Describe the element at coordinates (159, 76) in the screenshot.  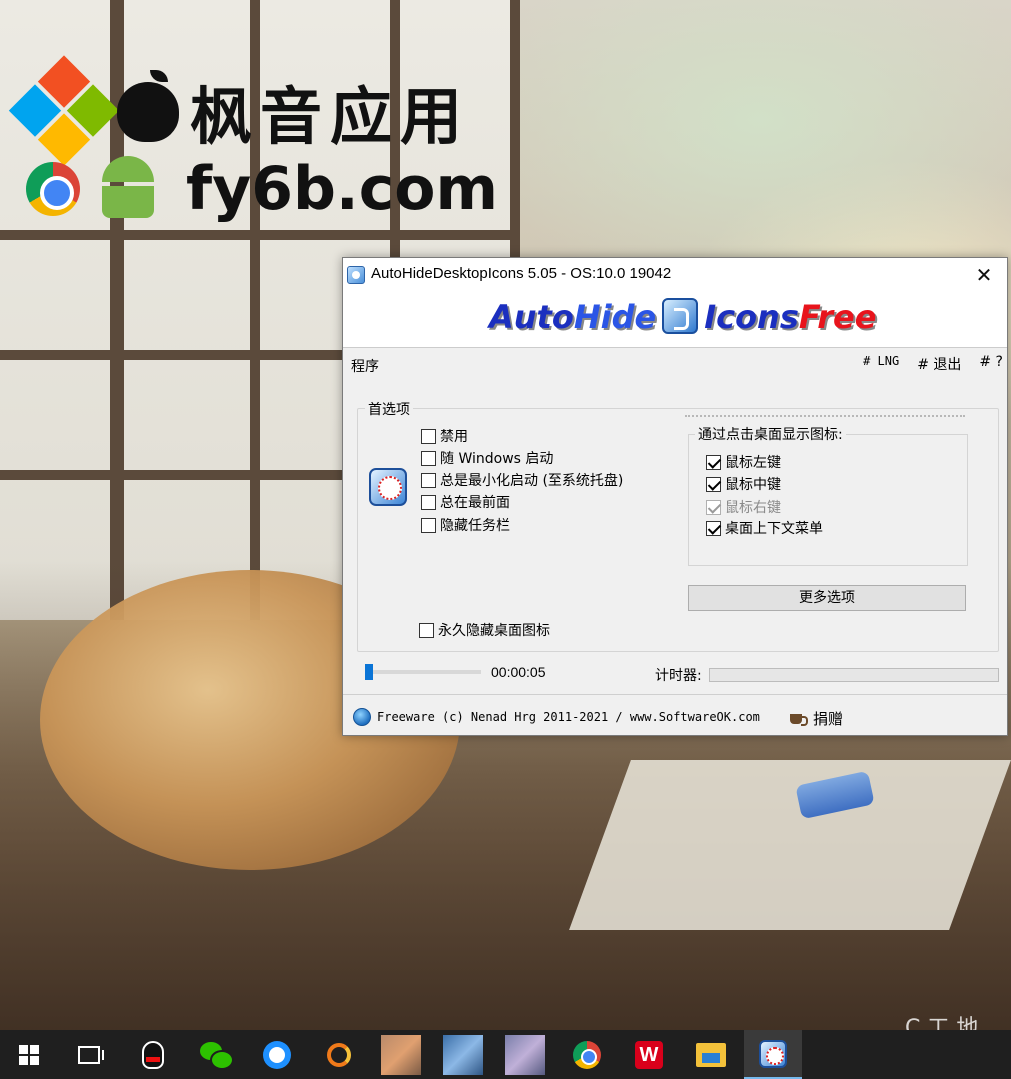
I see `apple-leaf-icon` at that location.